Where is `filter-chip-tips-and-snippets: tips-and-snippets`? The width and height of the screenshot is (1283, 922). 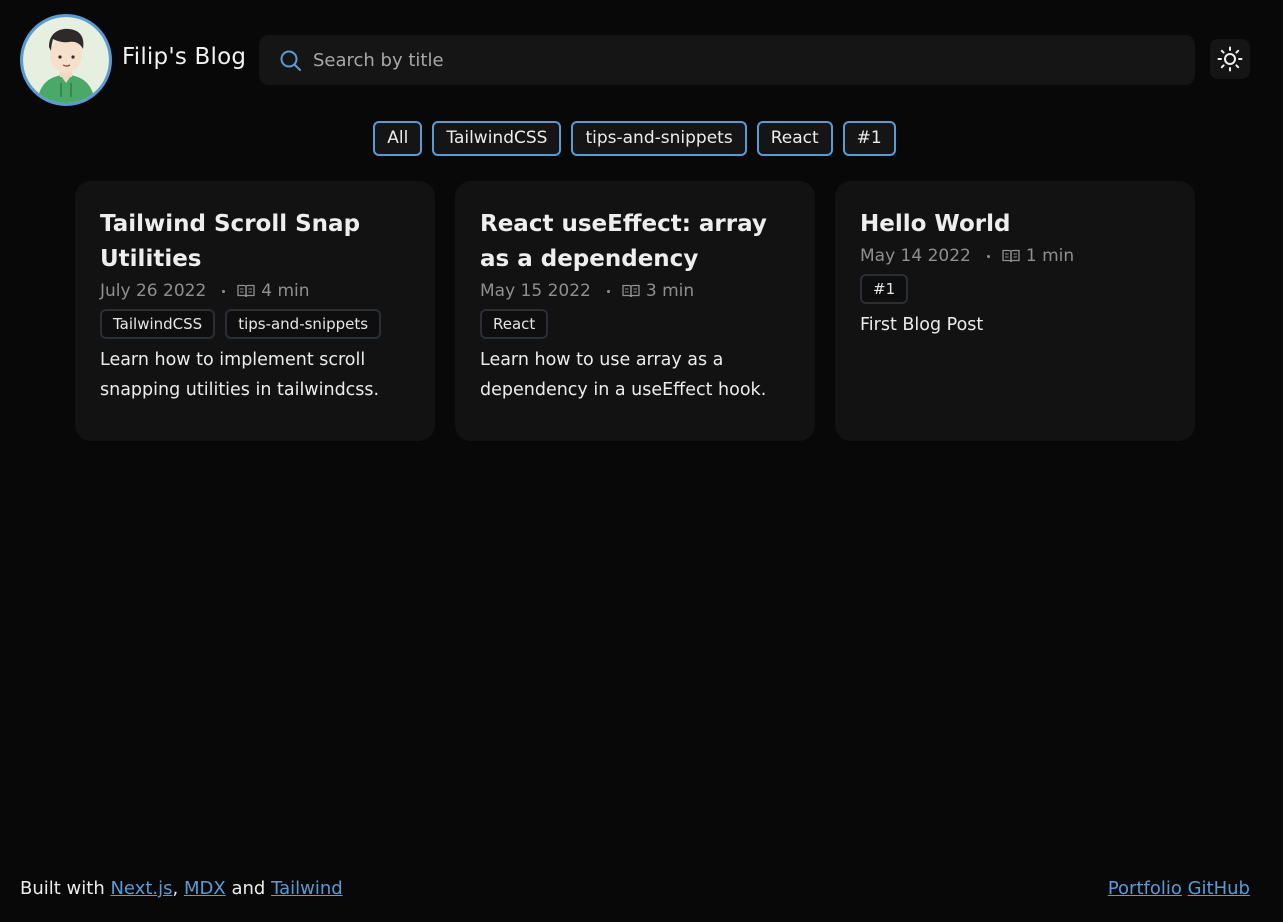 filter-chip-tips-and-snippets: tips-and-snippets is located at coordinates (659, 138).